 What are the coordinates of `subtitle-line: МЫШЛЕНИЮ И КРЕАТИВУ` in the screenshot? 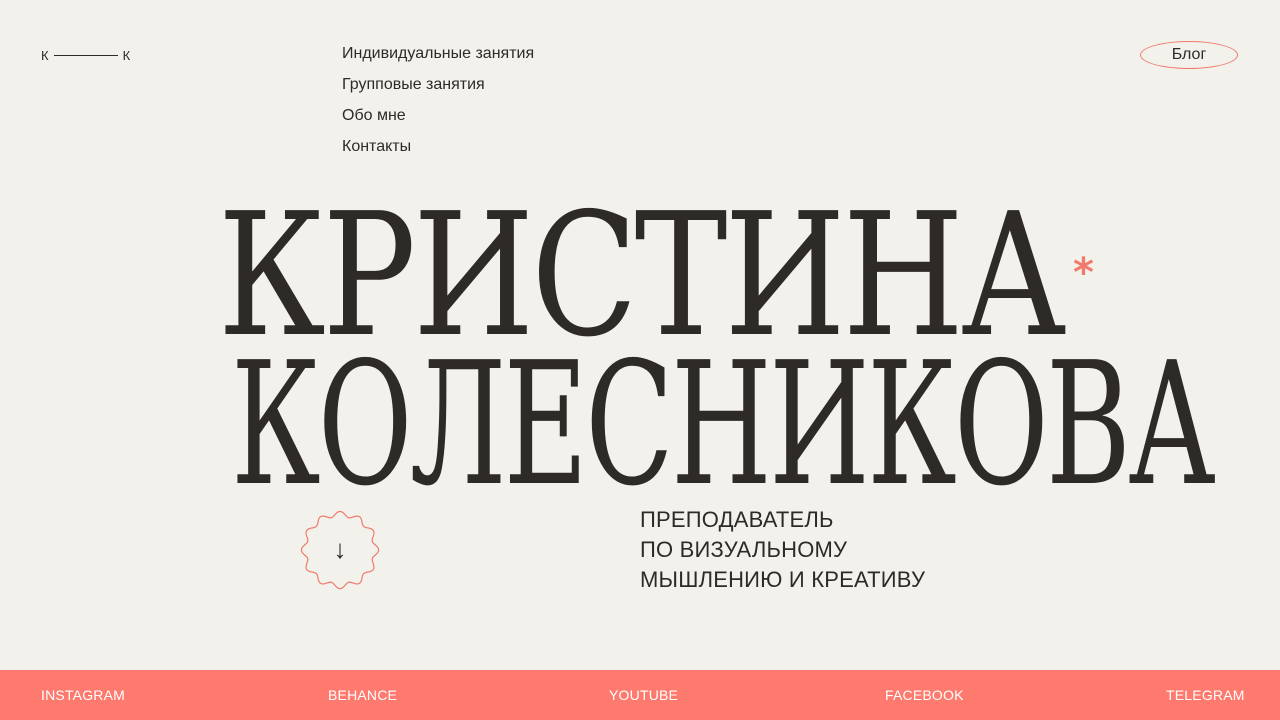 It's located at (783, 579).